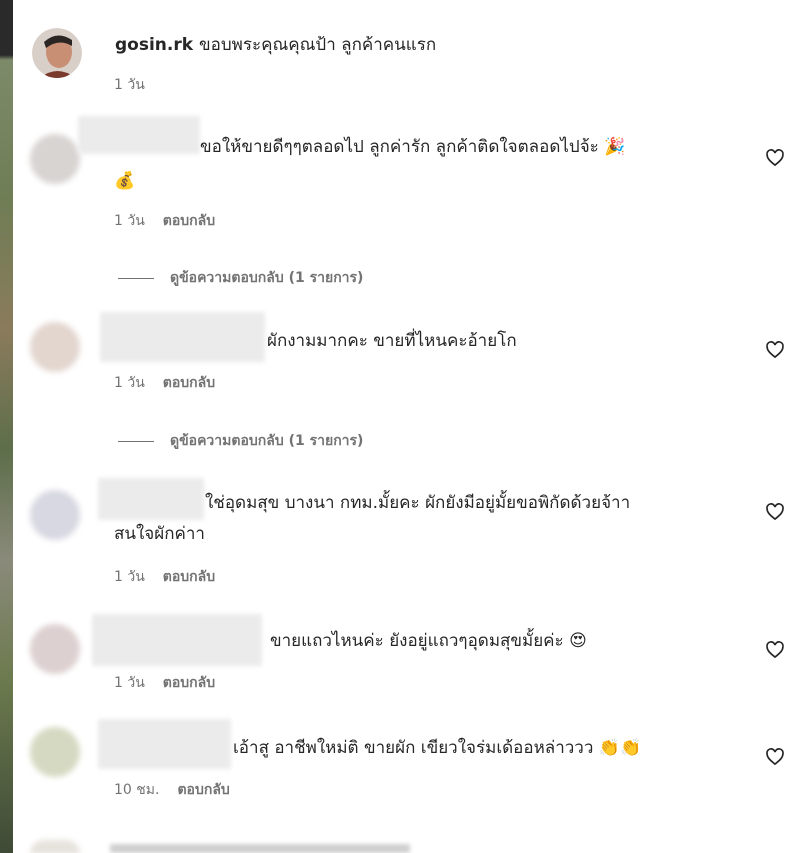  I want to click on comment-text: gosin.rk ขอบพระคุณคุณป้า ลูกค้าคนแรก, so click(275, 45).